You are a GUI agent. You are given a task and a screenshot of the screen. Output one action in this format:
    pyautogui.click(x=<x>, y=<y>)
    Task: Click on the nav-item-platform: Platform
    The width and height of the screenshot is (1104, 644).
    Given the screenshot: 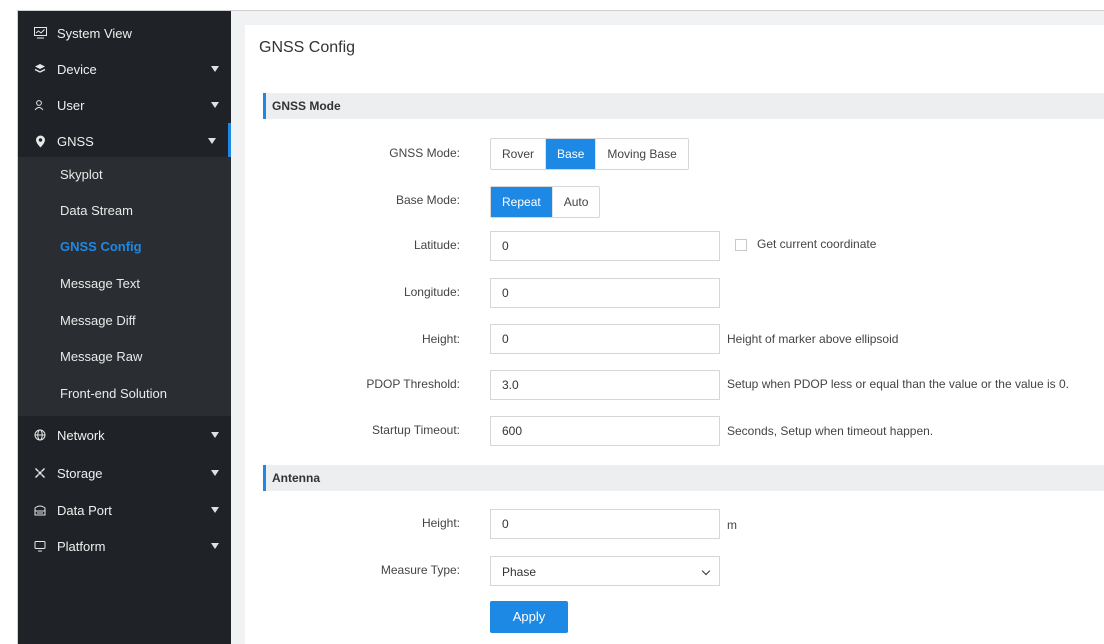 What is the action you would take?
    pyautogui.click(x=124, y=546)
    